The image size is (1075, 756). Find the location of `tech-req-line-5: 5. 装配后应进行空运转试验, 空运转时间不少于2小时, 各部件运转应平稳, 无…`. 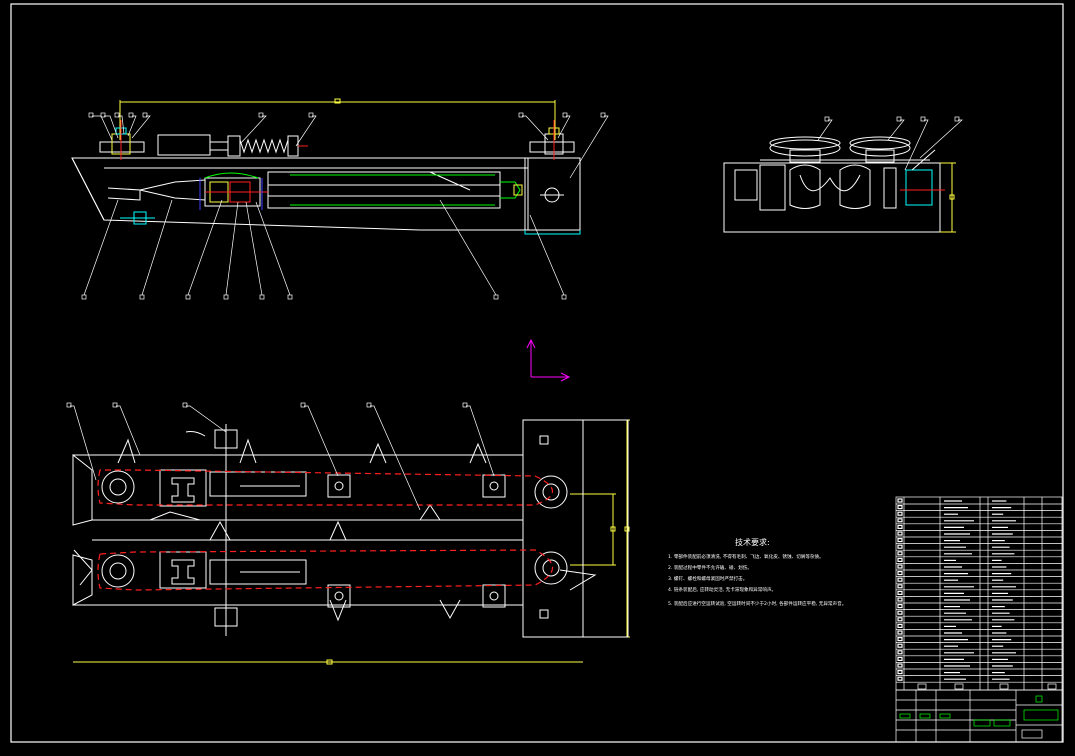

tech-req-line-5: 5. 装配后应进行空运转试验, 空运转时间不少于2小时, 各部件运转应平稳, 无… is located at coordinates (757, 603).